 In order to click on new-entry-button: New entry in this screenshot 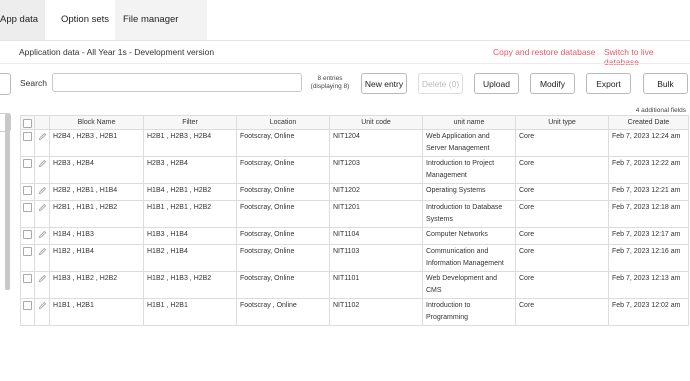, I will do `click(384, 83)`.